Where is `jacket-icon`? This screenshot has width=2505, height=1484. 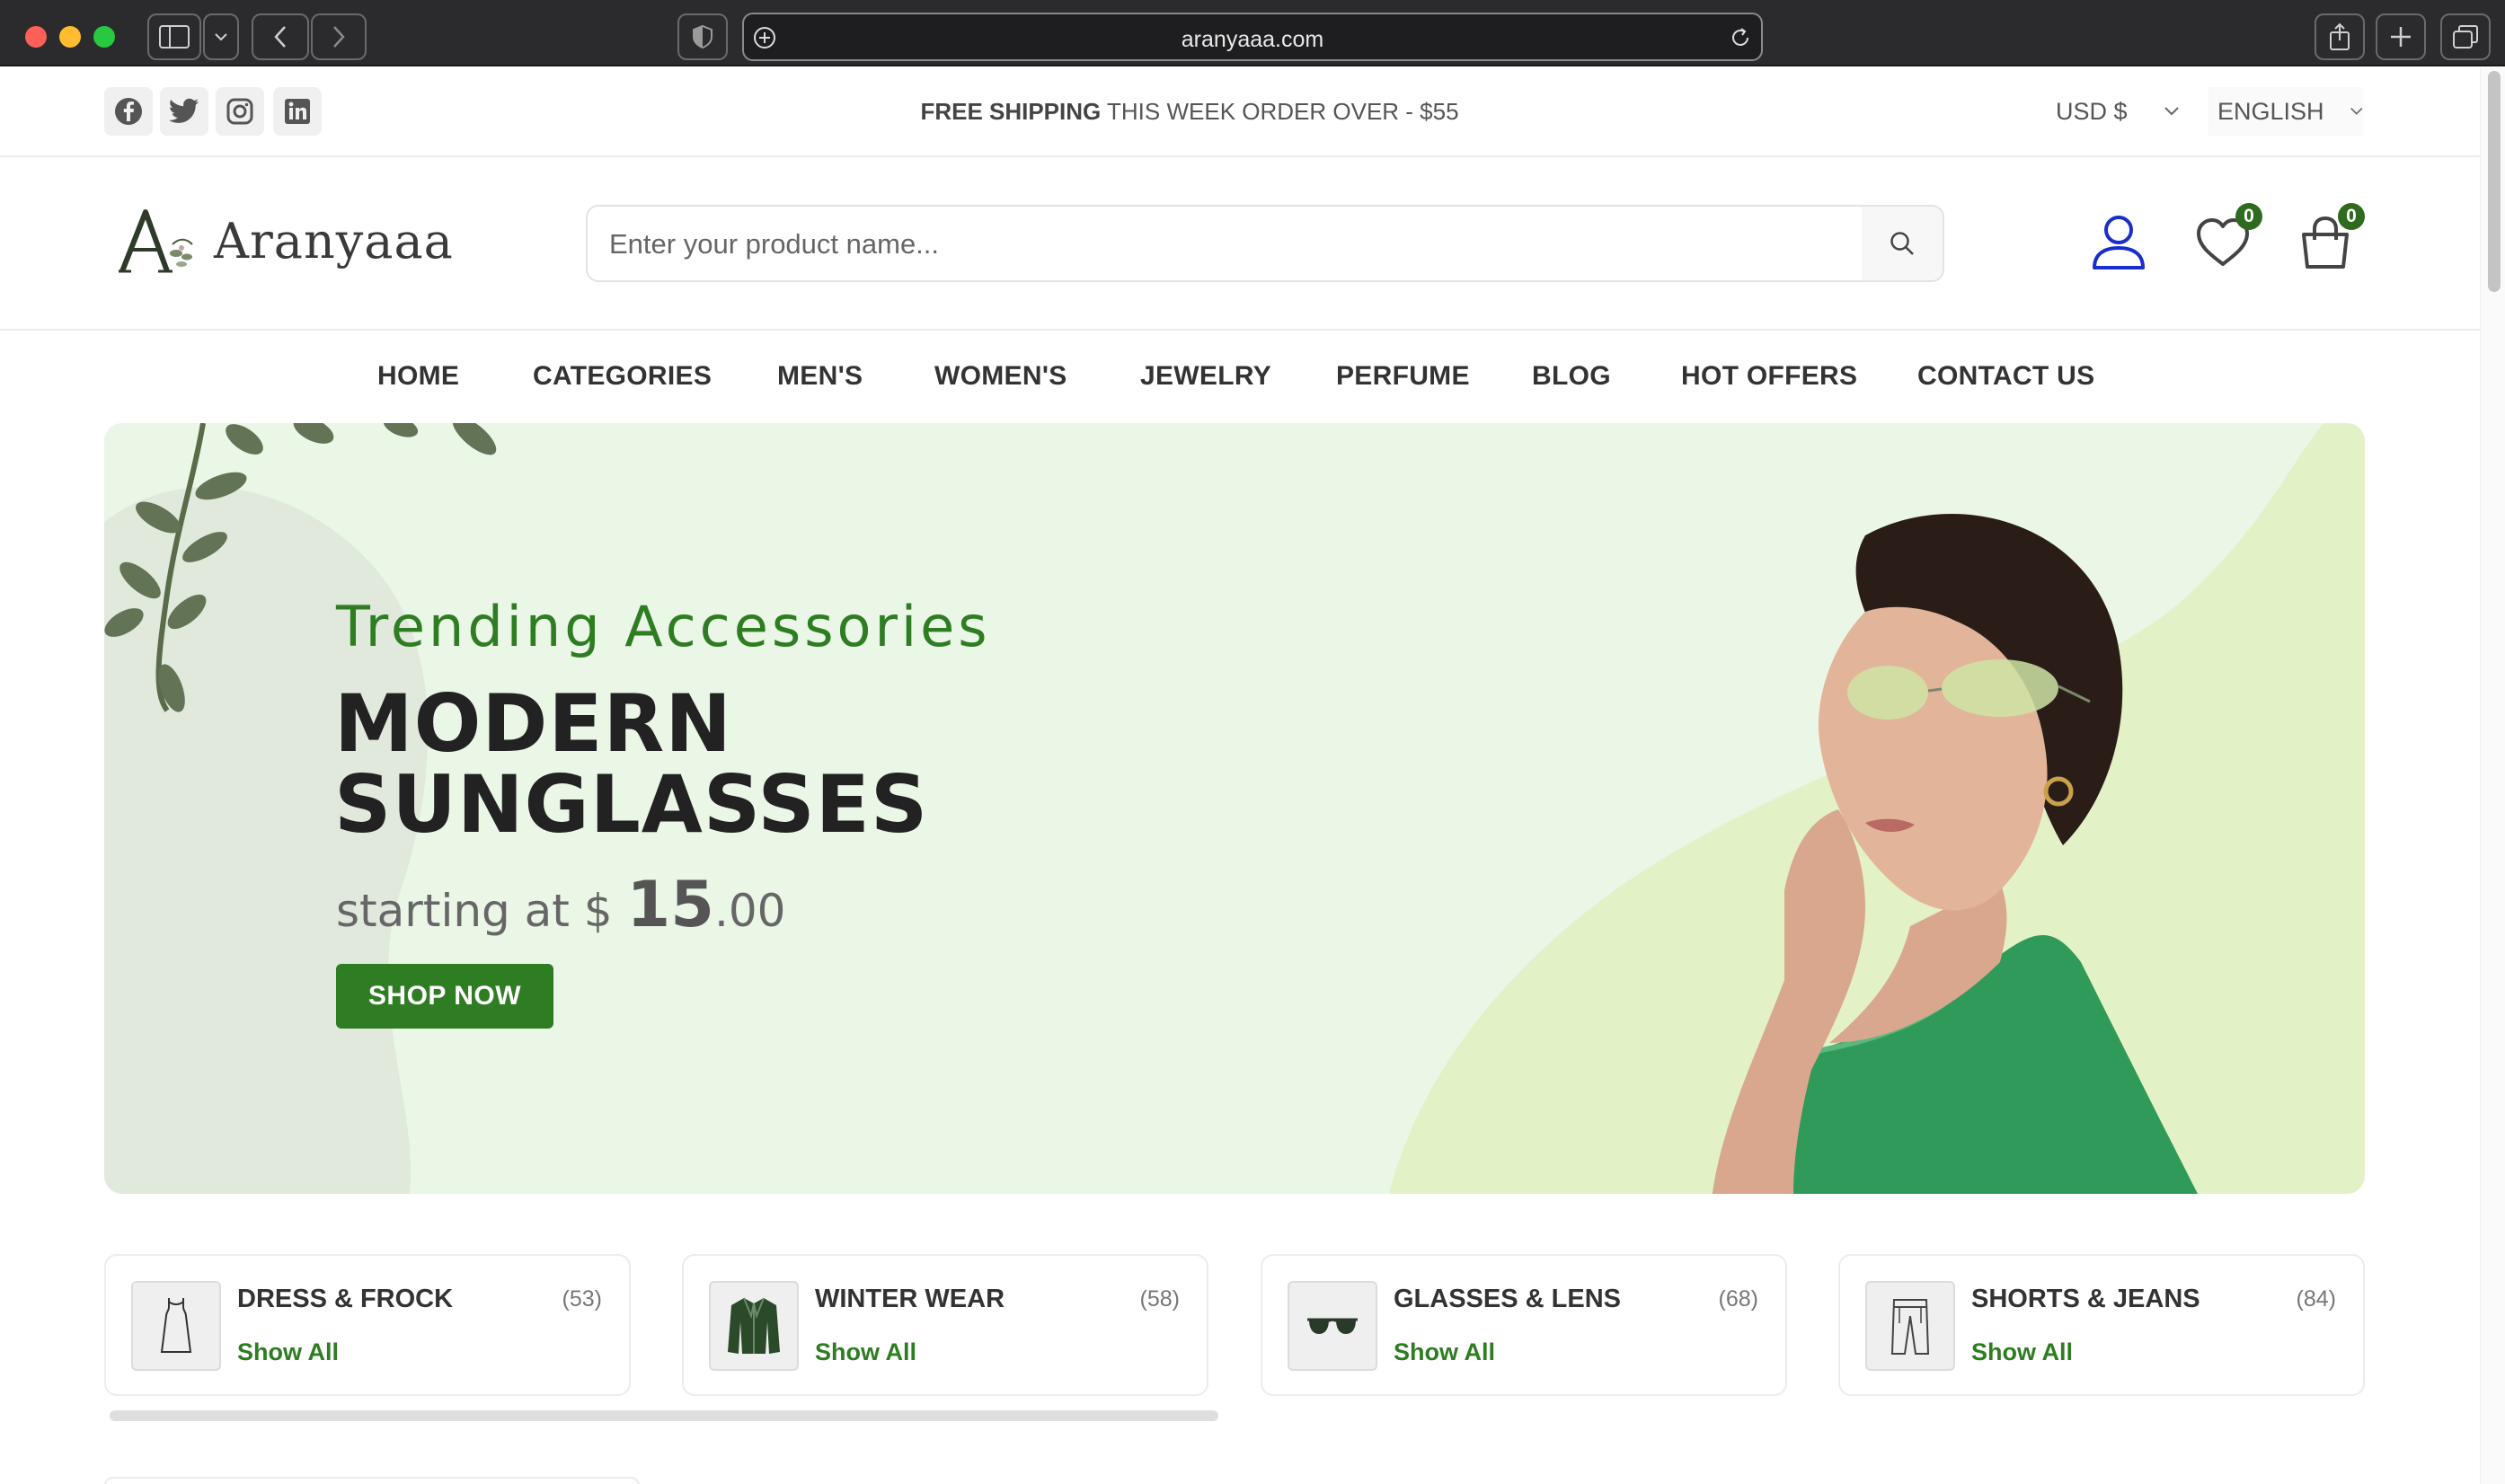
jacket-icon is located at coordinates (754, 1325).